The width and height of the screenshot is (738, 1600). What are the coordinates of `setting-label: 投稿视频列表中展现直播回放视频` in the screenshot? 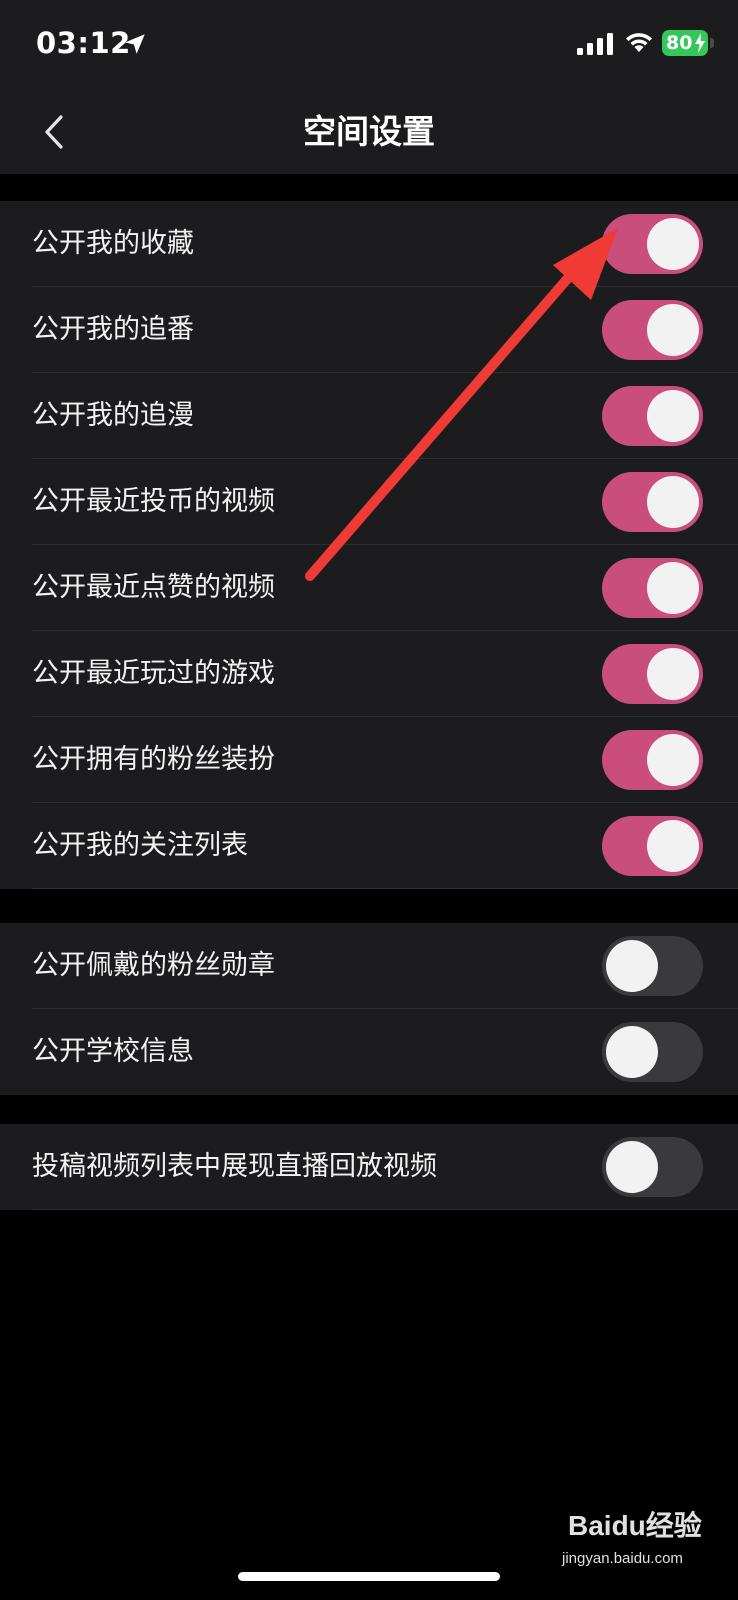 It's located at (234, 1166).